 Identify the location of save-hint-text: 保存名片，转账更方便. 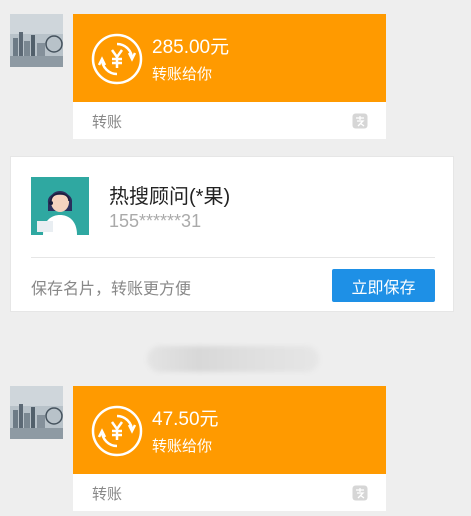
(111, 289).